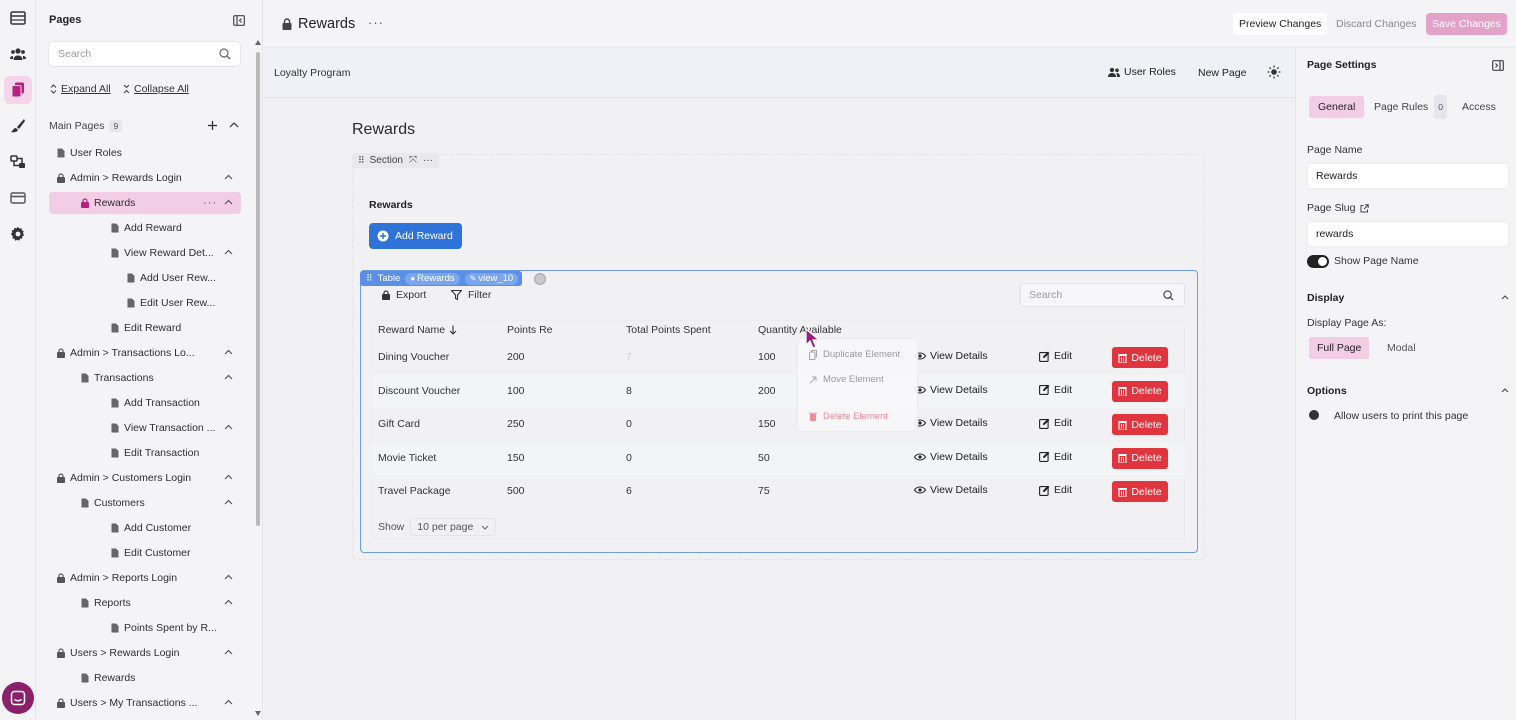  I want to click on preview-changes-button: Preview Changes, so click(1280, 24).